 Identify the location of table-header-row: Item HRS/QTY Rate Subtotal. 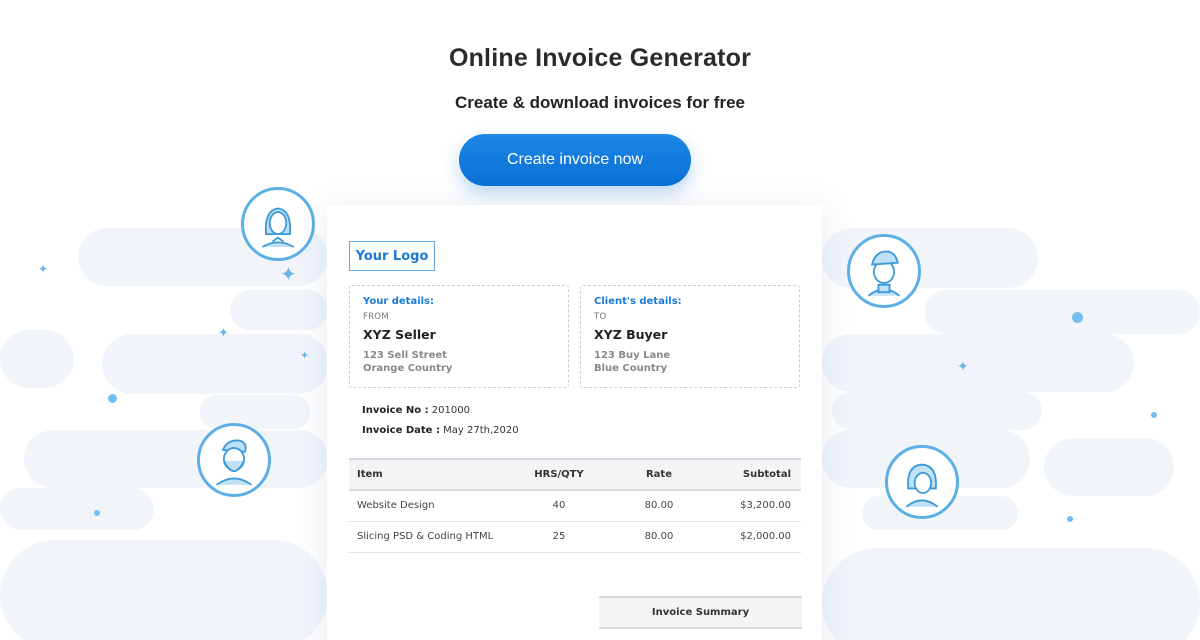
(575, 474).